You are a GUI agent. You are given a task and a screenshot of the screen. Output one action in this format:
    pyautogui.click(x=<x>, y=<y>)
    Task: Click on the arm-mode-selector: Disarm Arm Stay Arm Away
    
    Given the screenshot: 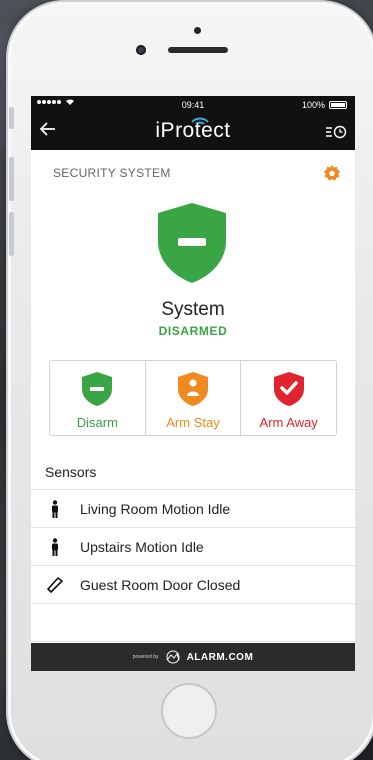 What is the action you would take?
    pyautogui.click(x=193, y=398)
    